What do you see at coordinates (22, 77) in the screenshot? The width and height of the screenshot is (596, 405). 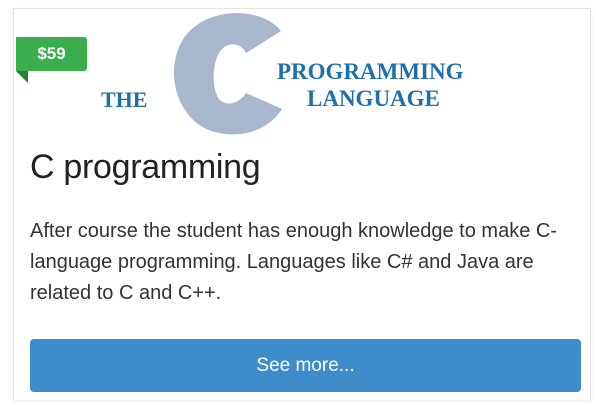 I see `price-badge-fold` at bounding box center [22, 77].